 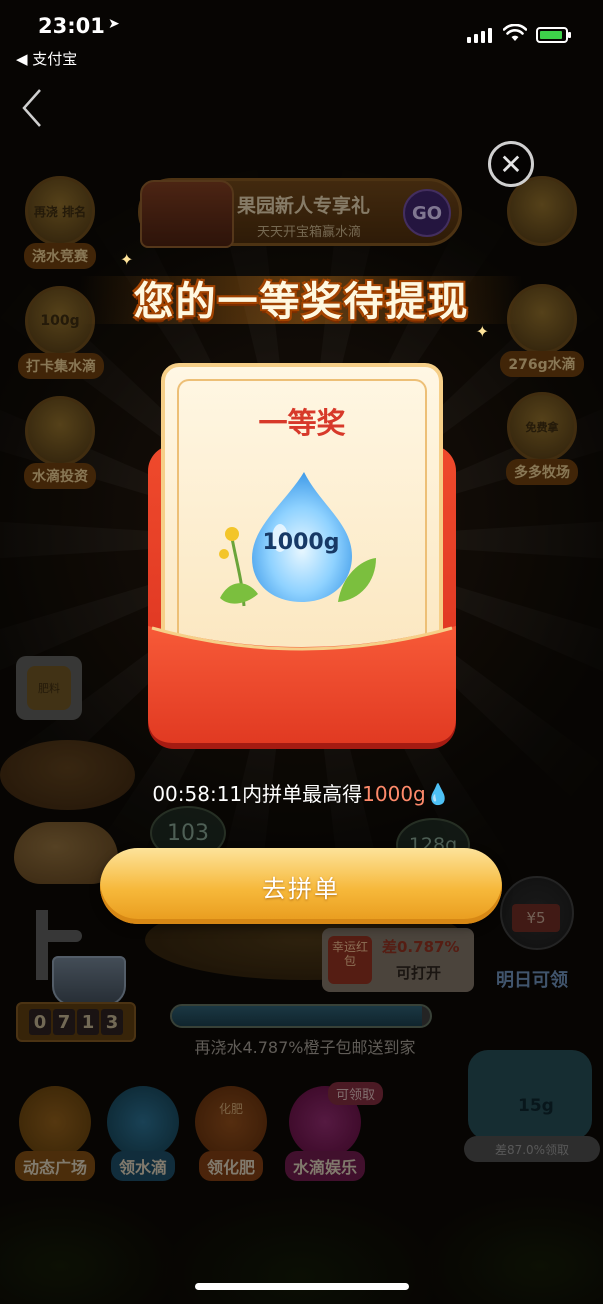 I want to click on status-time: 23:01, so click(x=71, y=26).